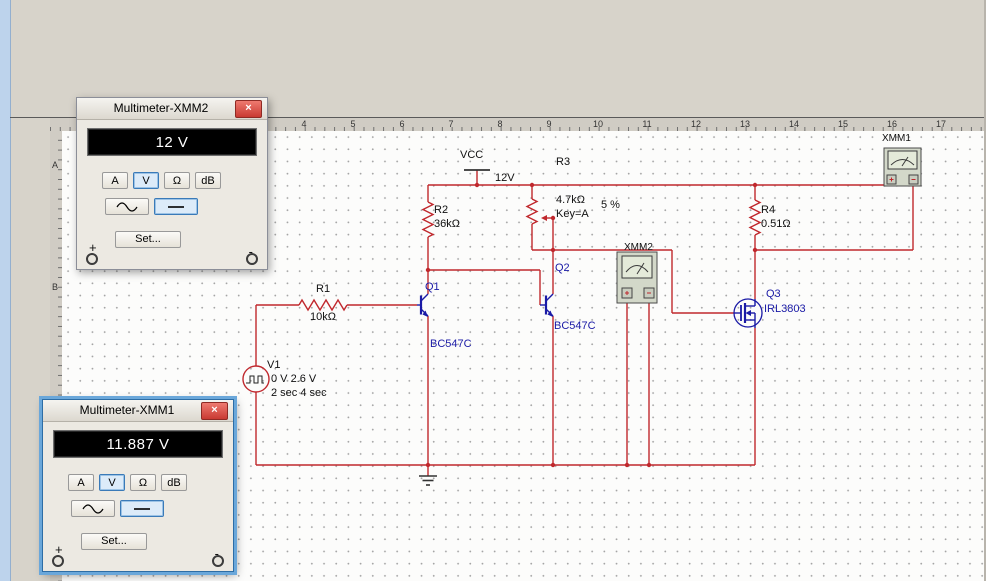 This screenshot has height=581, width=986. What do you see at coordinates (117, 508) in the screenshot?
I see `xmm1-signal-buttons` at bounding box center [117, 508].